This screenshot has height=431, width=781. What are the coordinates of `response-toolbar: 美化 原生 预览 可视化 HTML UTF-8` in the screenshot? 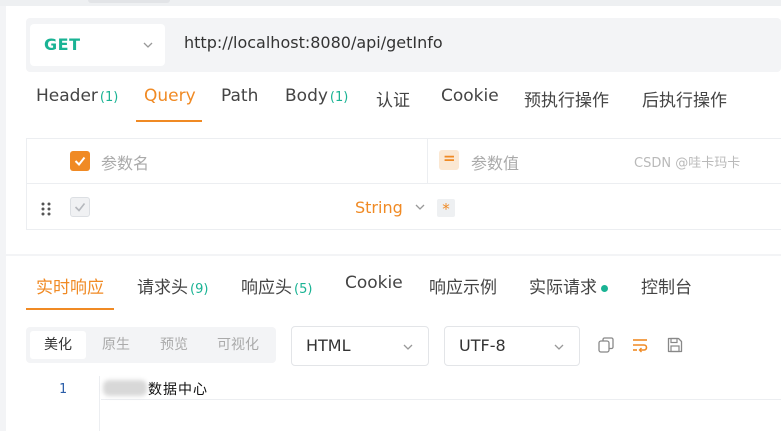 It's located at (393, 345).